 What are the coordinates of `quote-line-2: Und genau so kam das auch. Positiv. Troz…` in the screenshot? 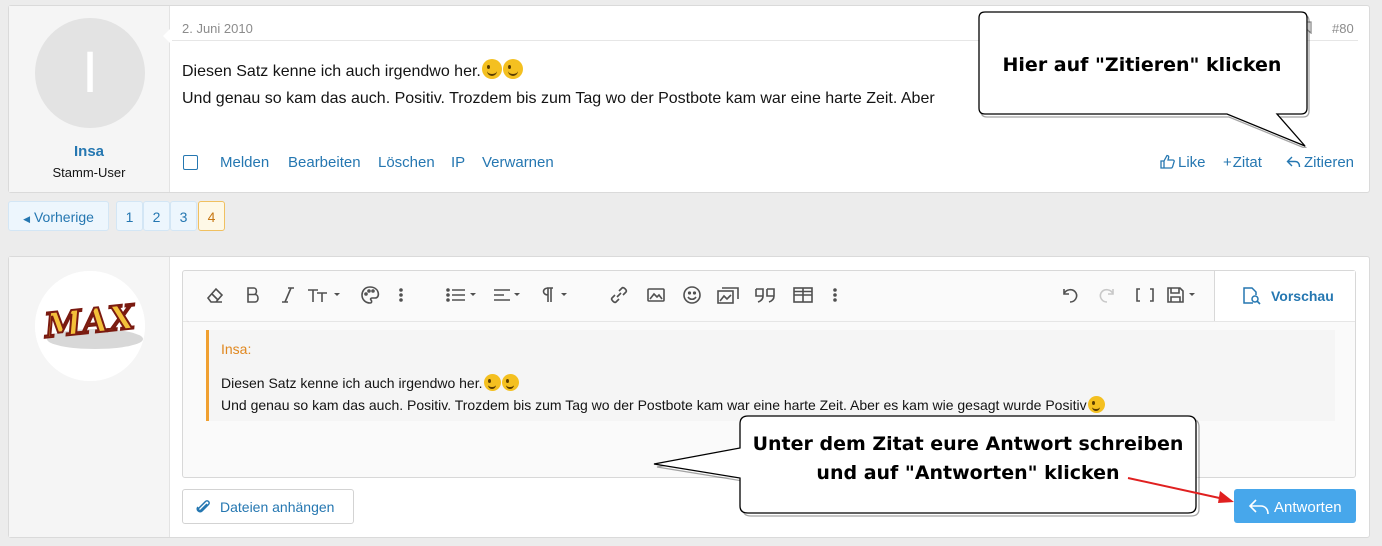 It's located at (654, 405).